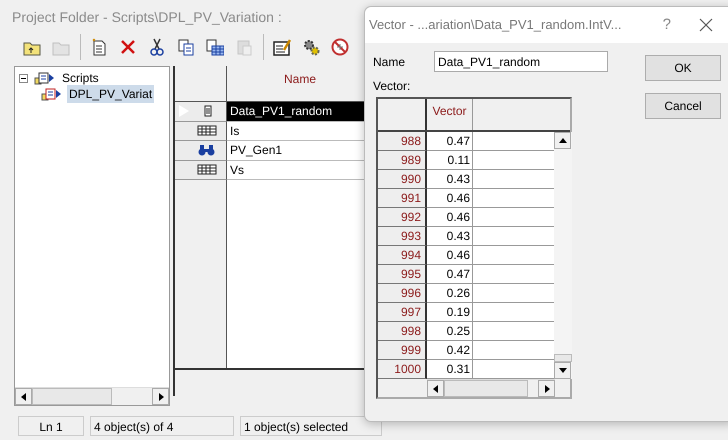 This screenshot has width=728, height=440. Describe the element at coordinates (450, 369) in the screenshot. I see `value-cell: 0.31` at that location.